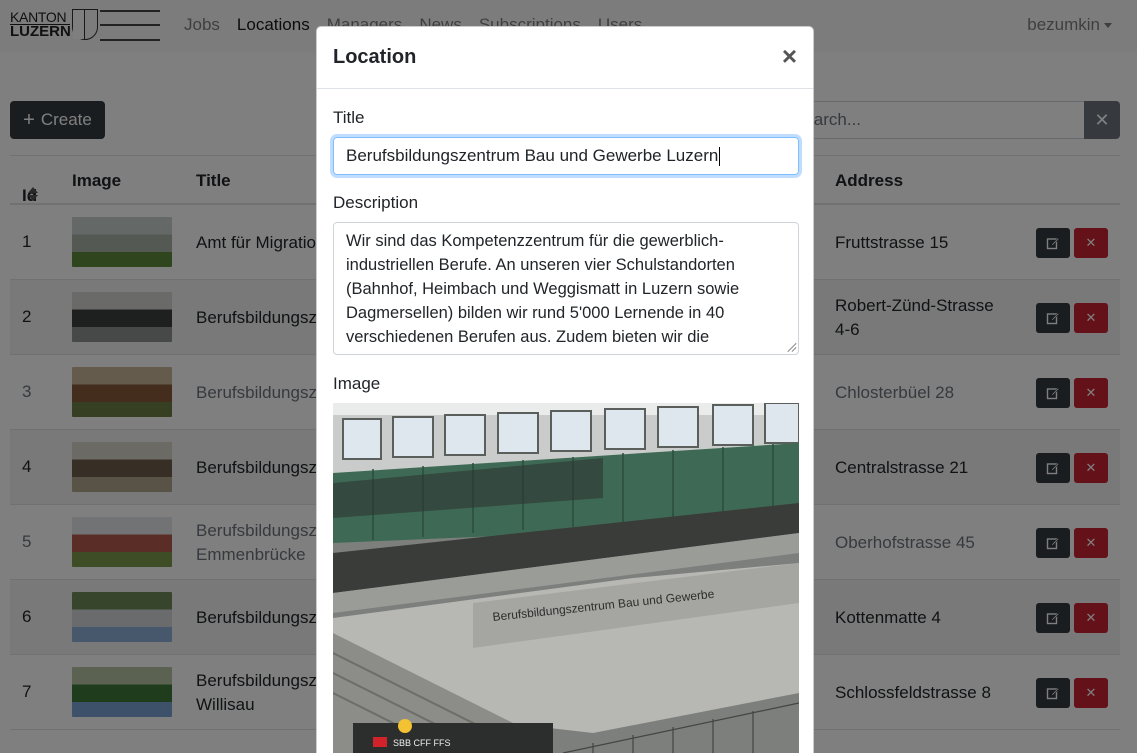 The height and width of the screenshot is (753, 1137). Describe the element at coordinates (791, 347) in the screenshot. I see `resize-handle-icon` at that location.